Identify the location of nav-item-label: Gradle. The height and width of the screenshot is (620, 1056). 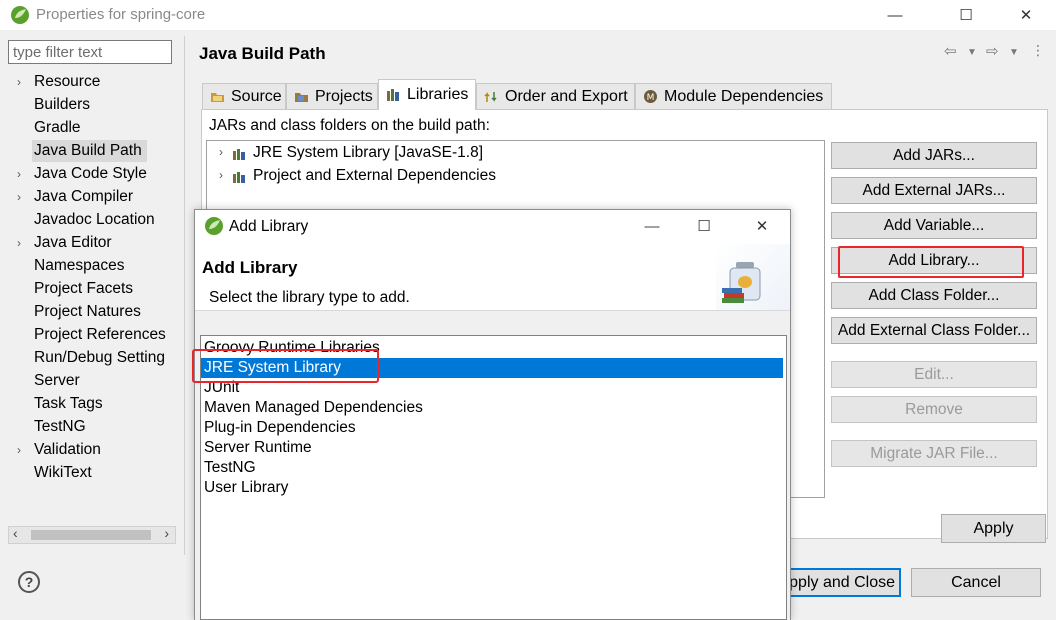
(57, 127).